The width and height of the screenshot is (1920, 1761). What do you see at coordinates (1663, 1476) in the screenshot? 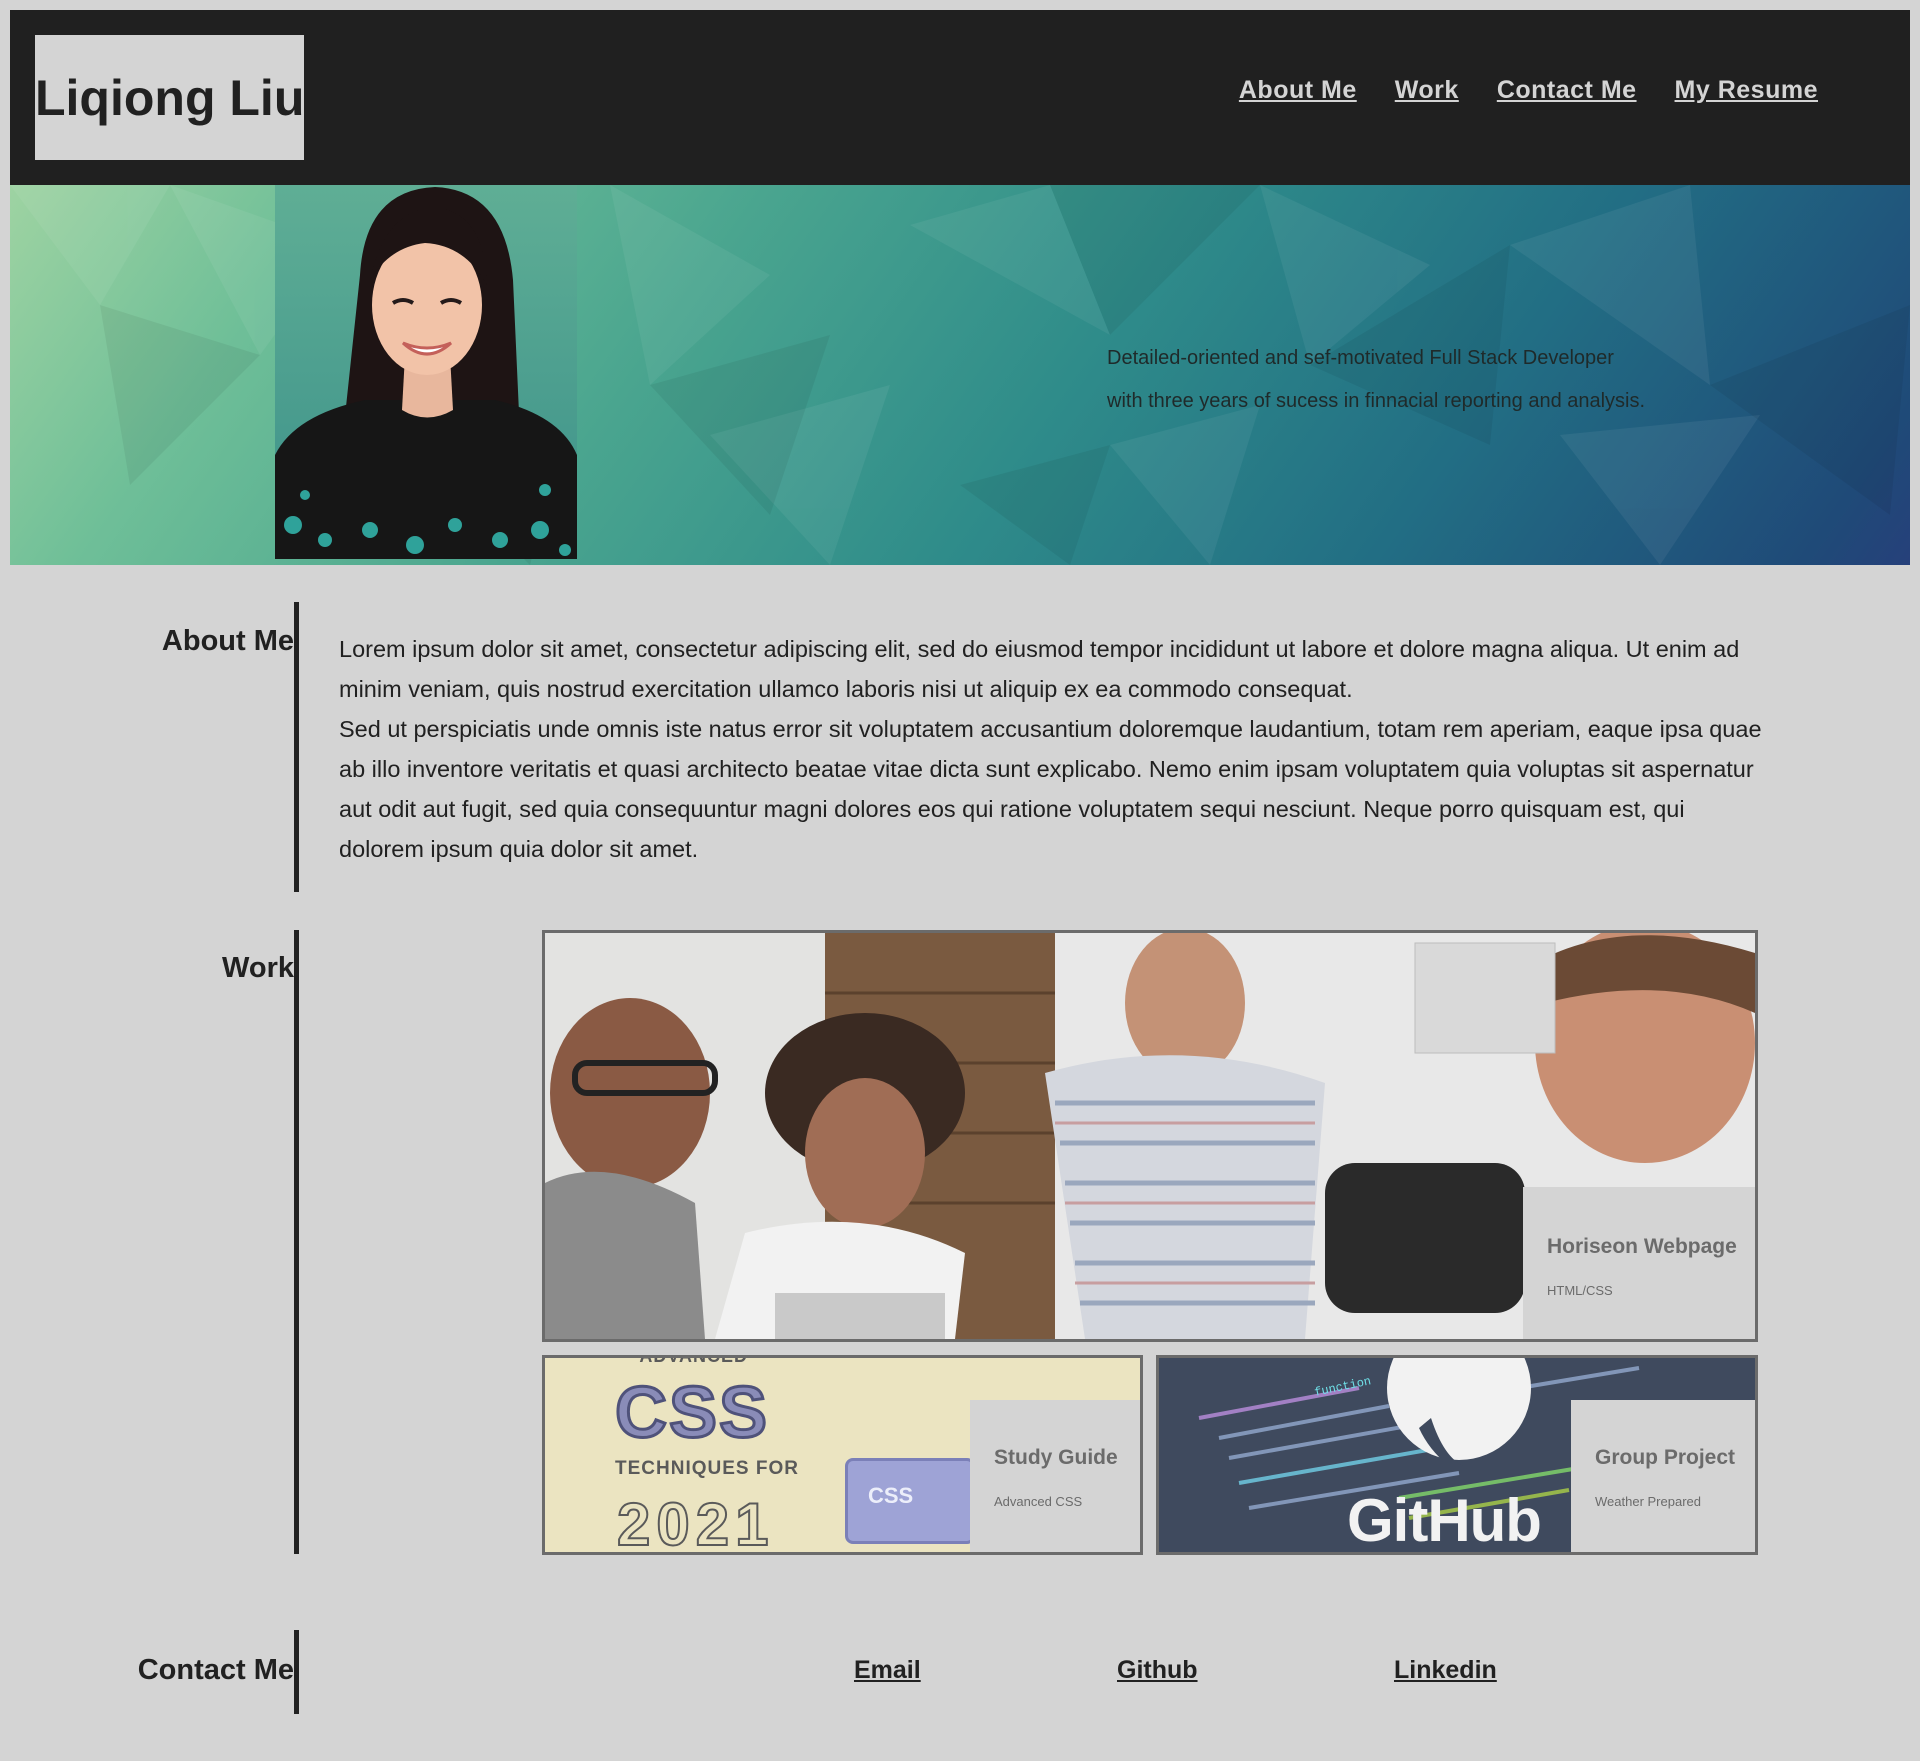
I see `group-project-caption: Group Project Weather Prepared` at bounding box center [1663, 1476].